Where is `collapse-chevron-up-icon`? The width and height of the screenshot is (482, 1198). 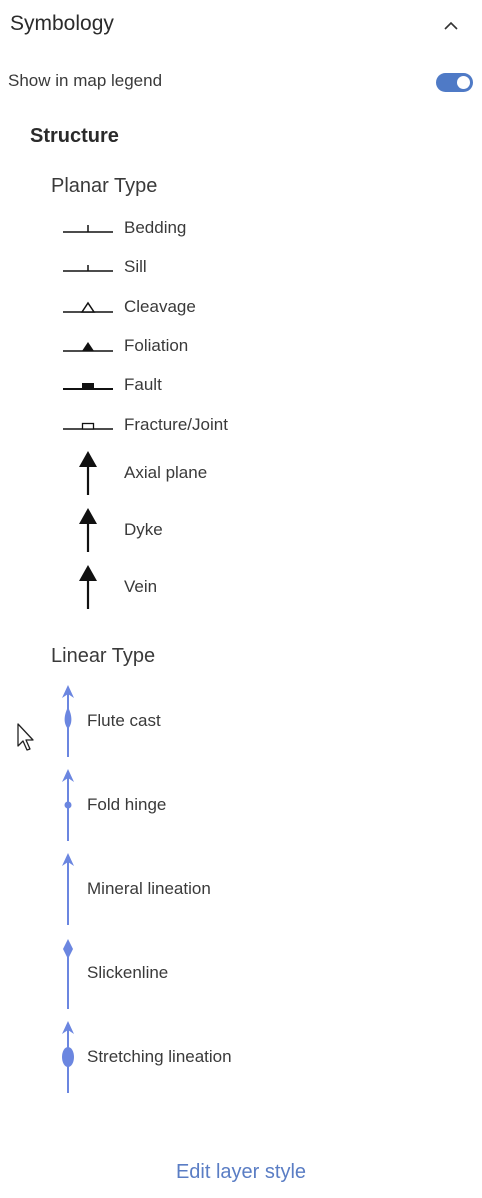 collapse-chevron-up-icon is located at coordinates (451, 26).